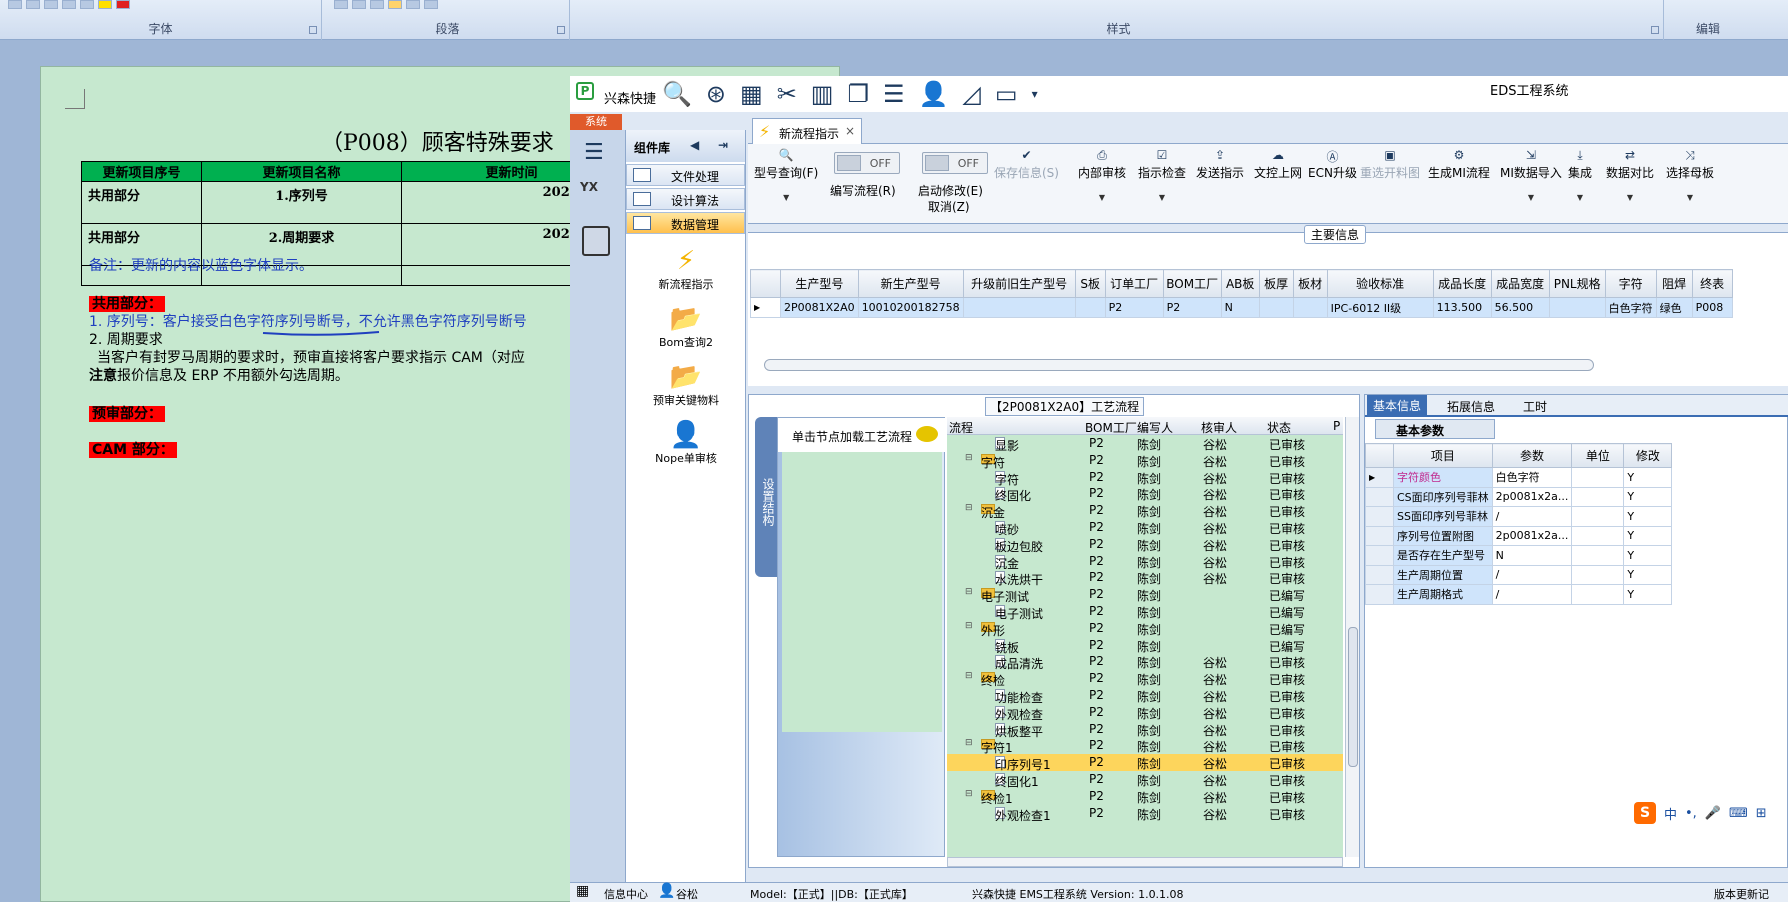  Describe the element at coordinates (1332, 164) in the screenshot. I see `ecn-upgrade-button: Ⓐ ECN升级` at that location.